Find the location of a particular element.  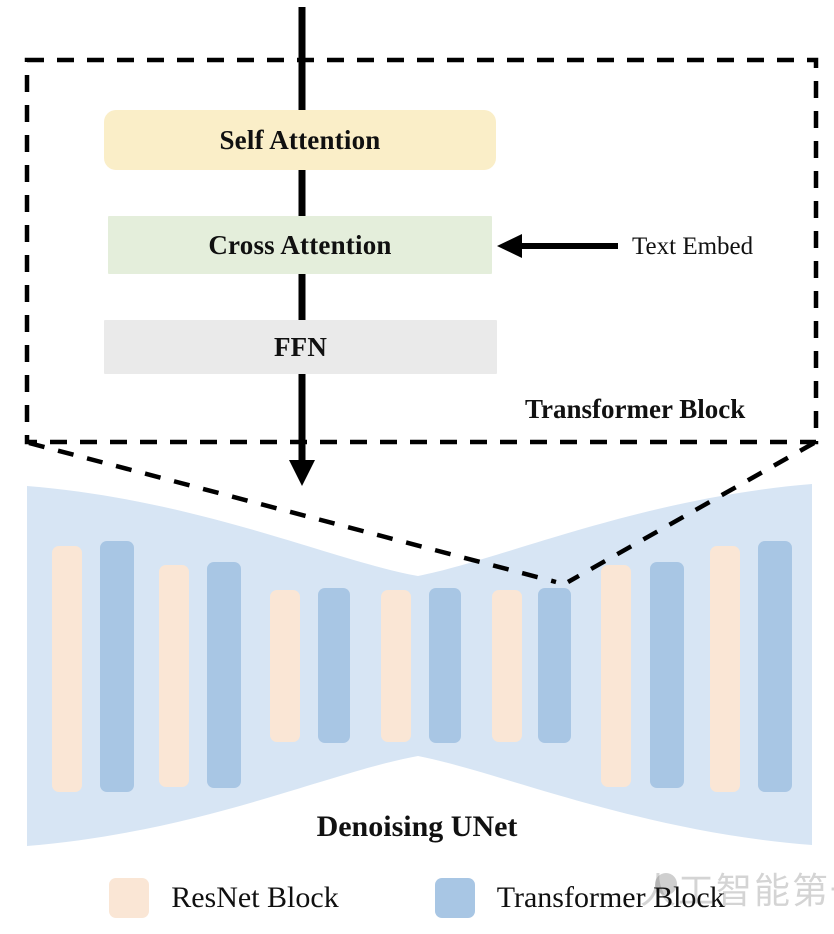

legend-item-transformer: Transformer Block is located at coordinates (579, 898).